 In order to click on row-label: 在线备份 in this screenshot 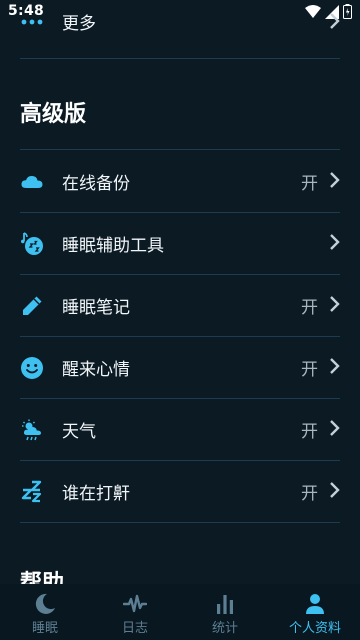, I will do `click(96, 184)`.